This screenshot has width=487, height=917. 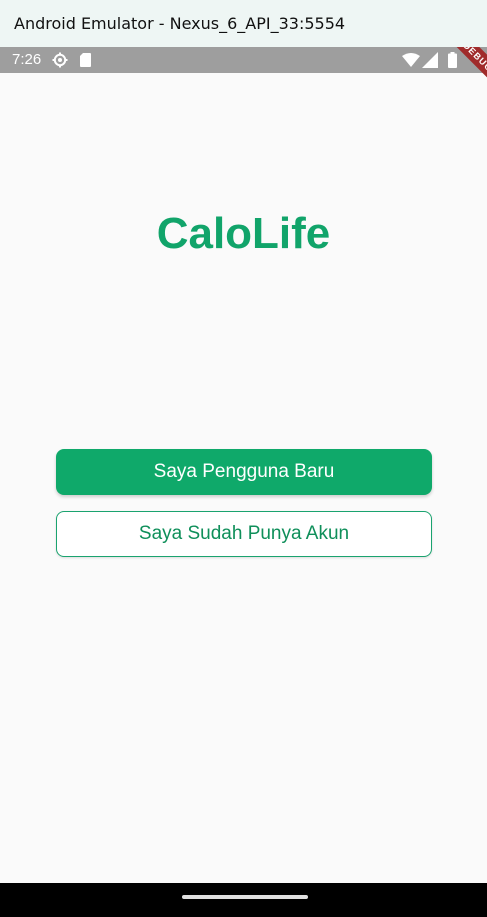 What do you see at coordinates (27, 59) in the screenshot?
I see `status-time: 7:26` at bounding box center [27, 59].